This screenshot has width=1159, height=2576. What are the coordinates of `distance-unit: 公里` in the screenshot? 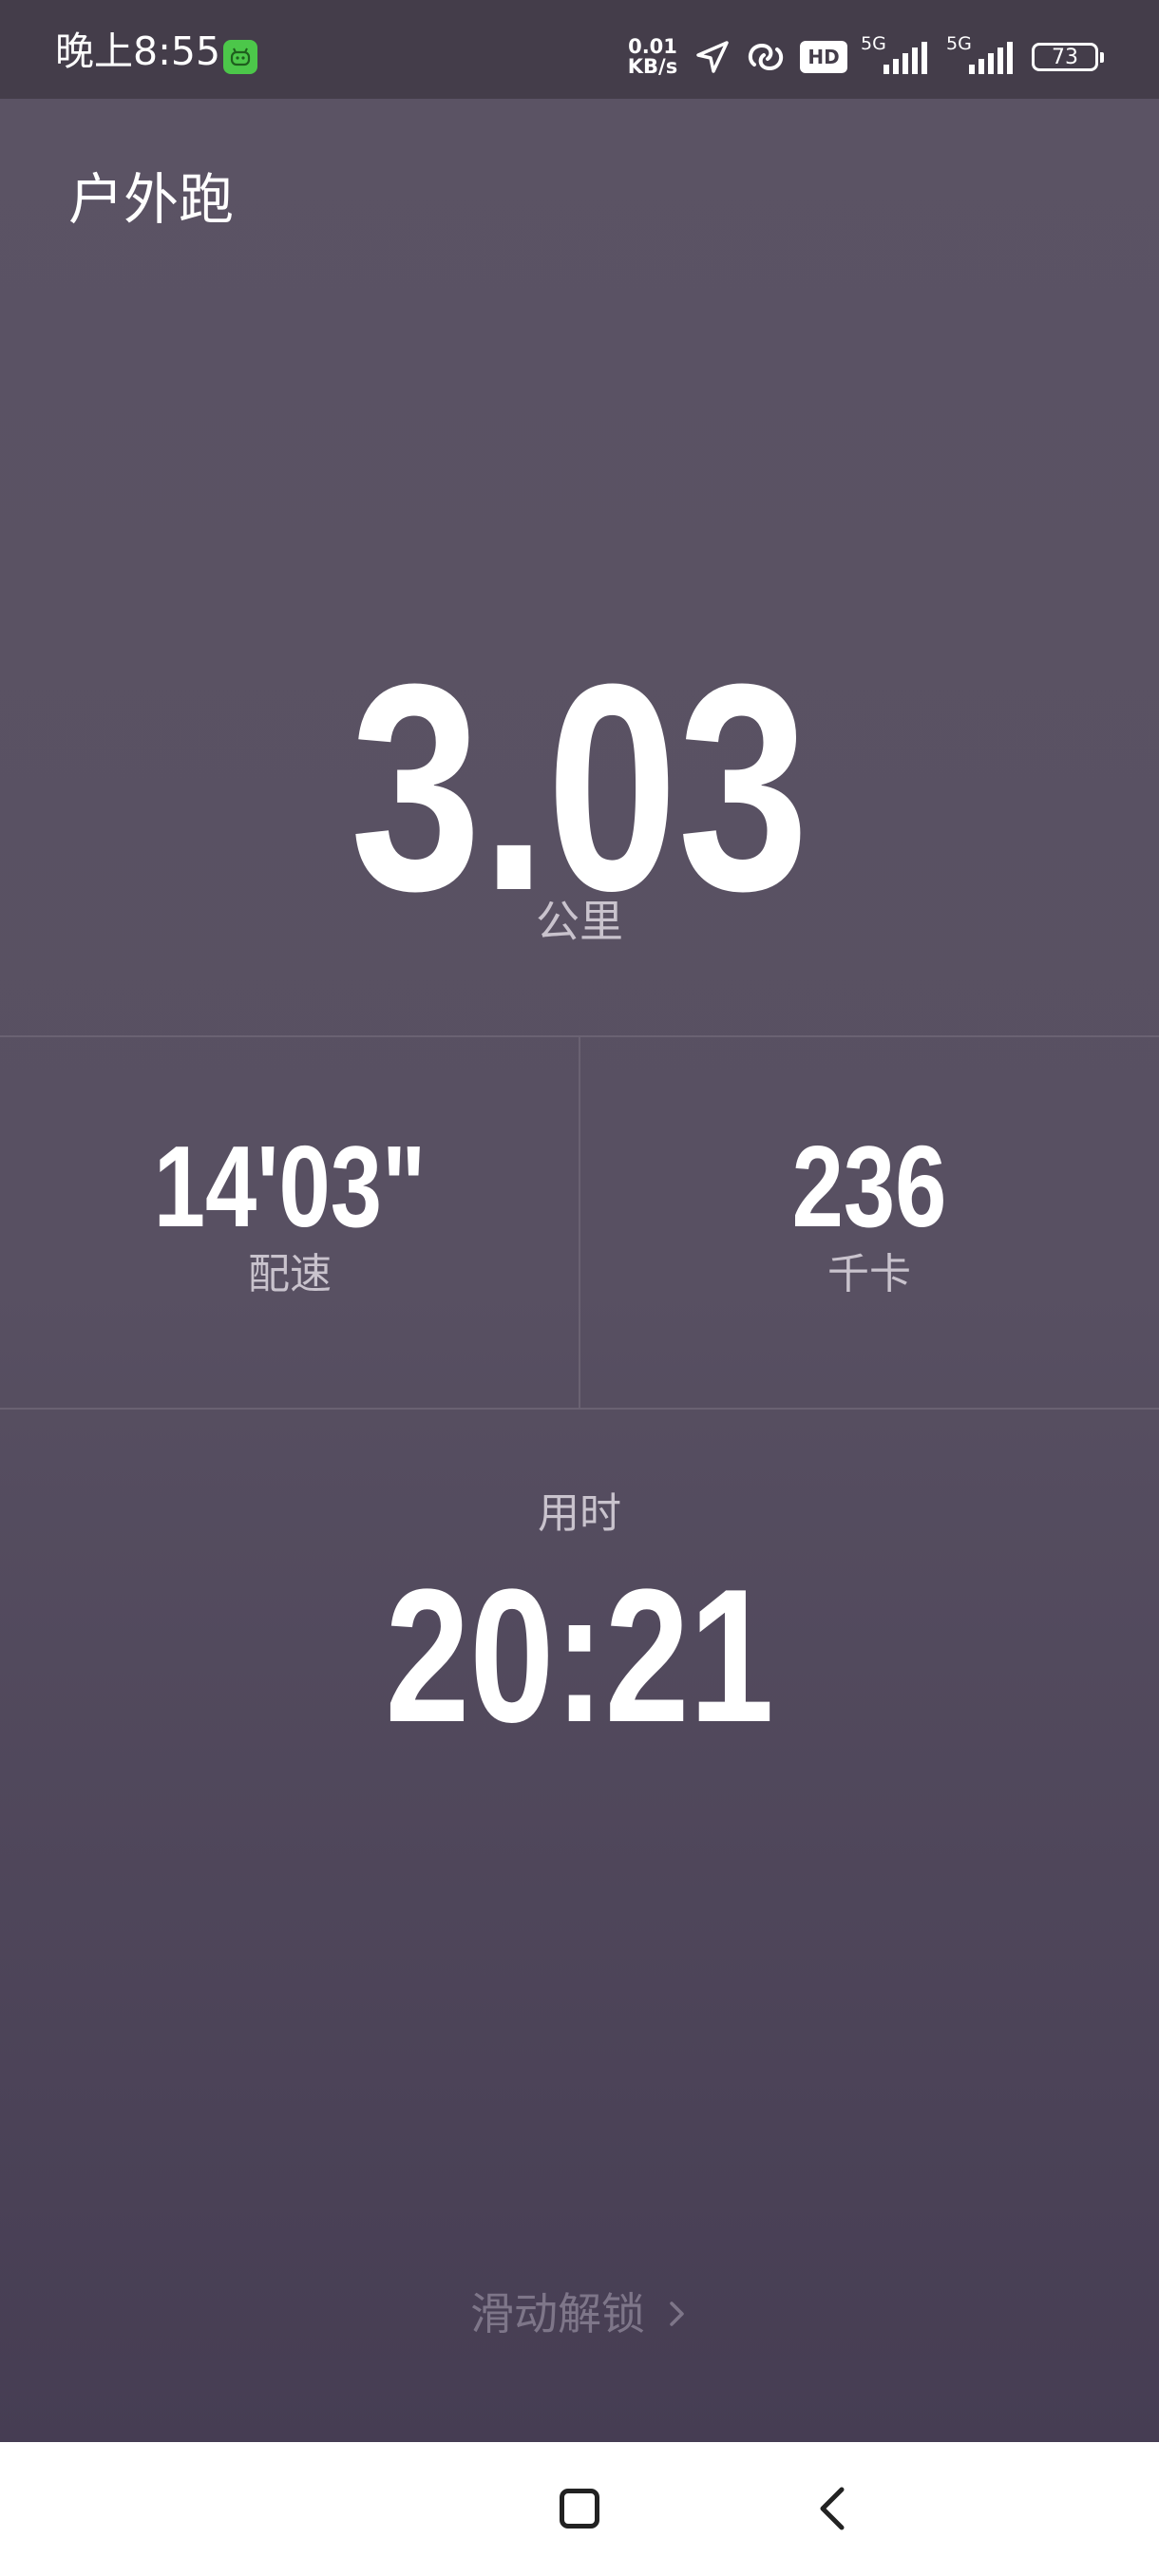 It's located at (579, 921).